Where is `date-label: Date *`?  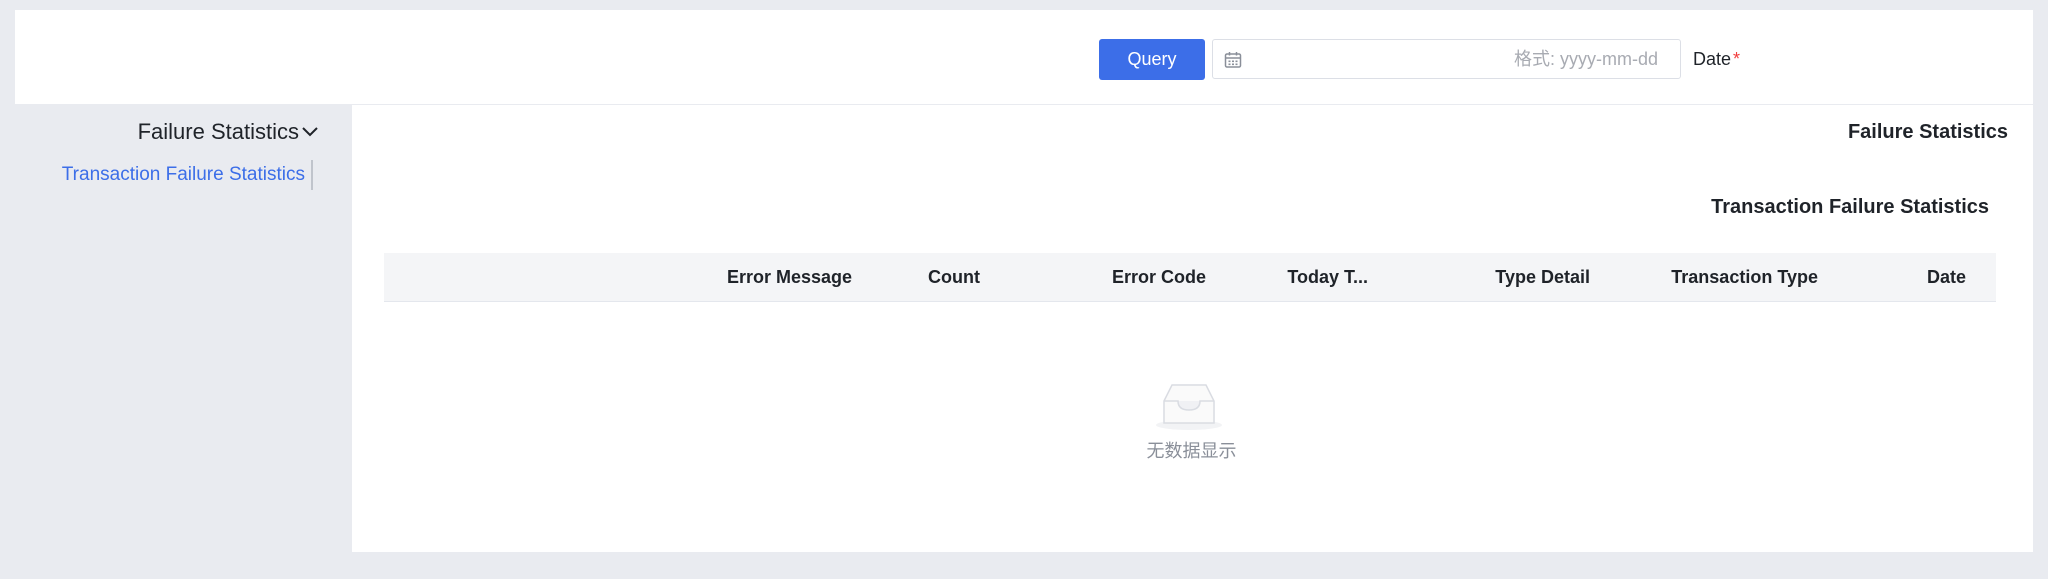
date-label: Date * is located at coordinates (1716, 59).